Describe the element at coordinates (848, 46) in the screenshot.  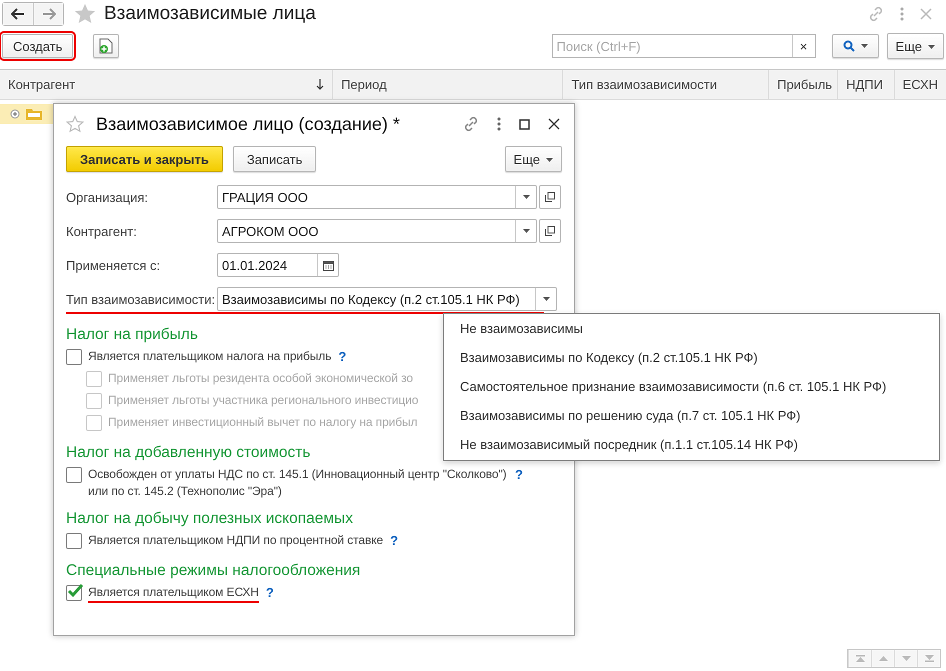
I see `search-icon` at that location.